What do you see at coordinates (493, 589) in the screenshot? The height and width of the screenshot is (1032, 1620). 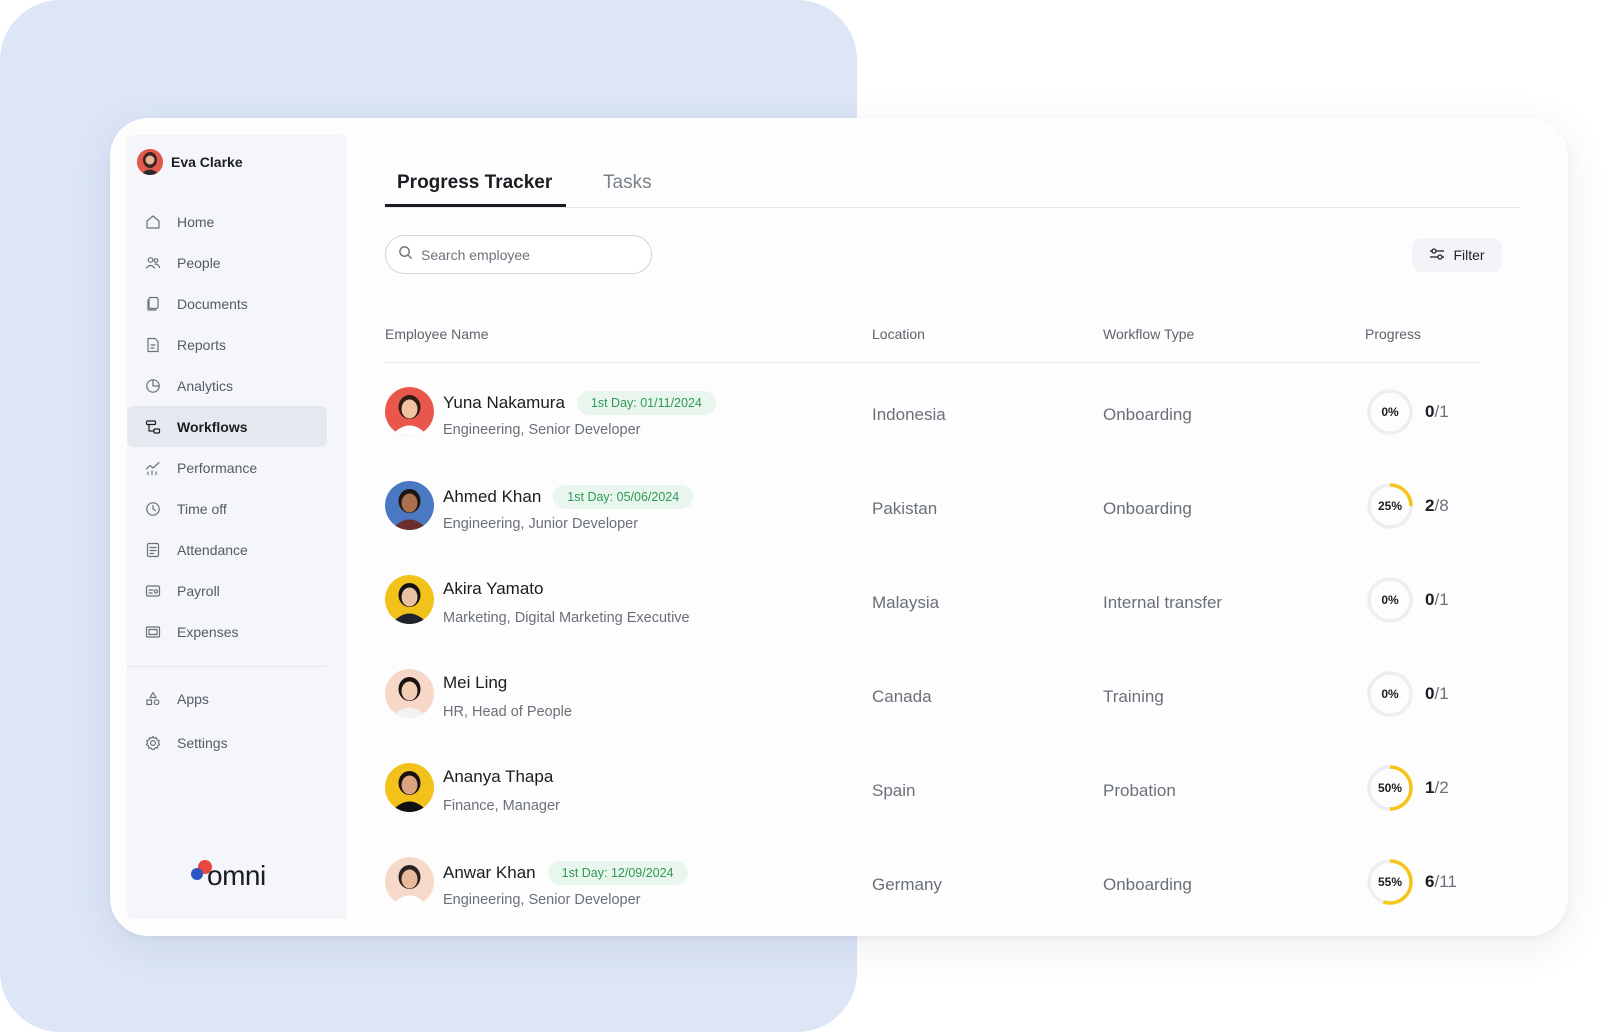 I see `employee-name: Akira Yamato` at bounding box center [493, 589].